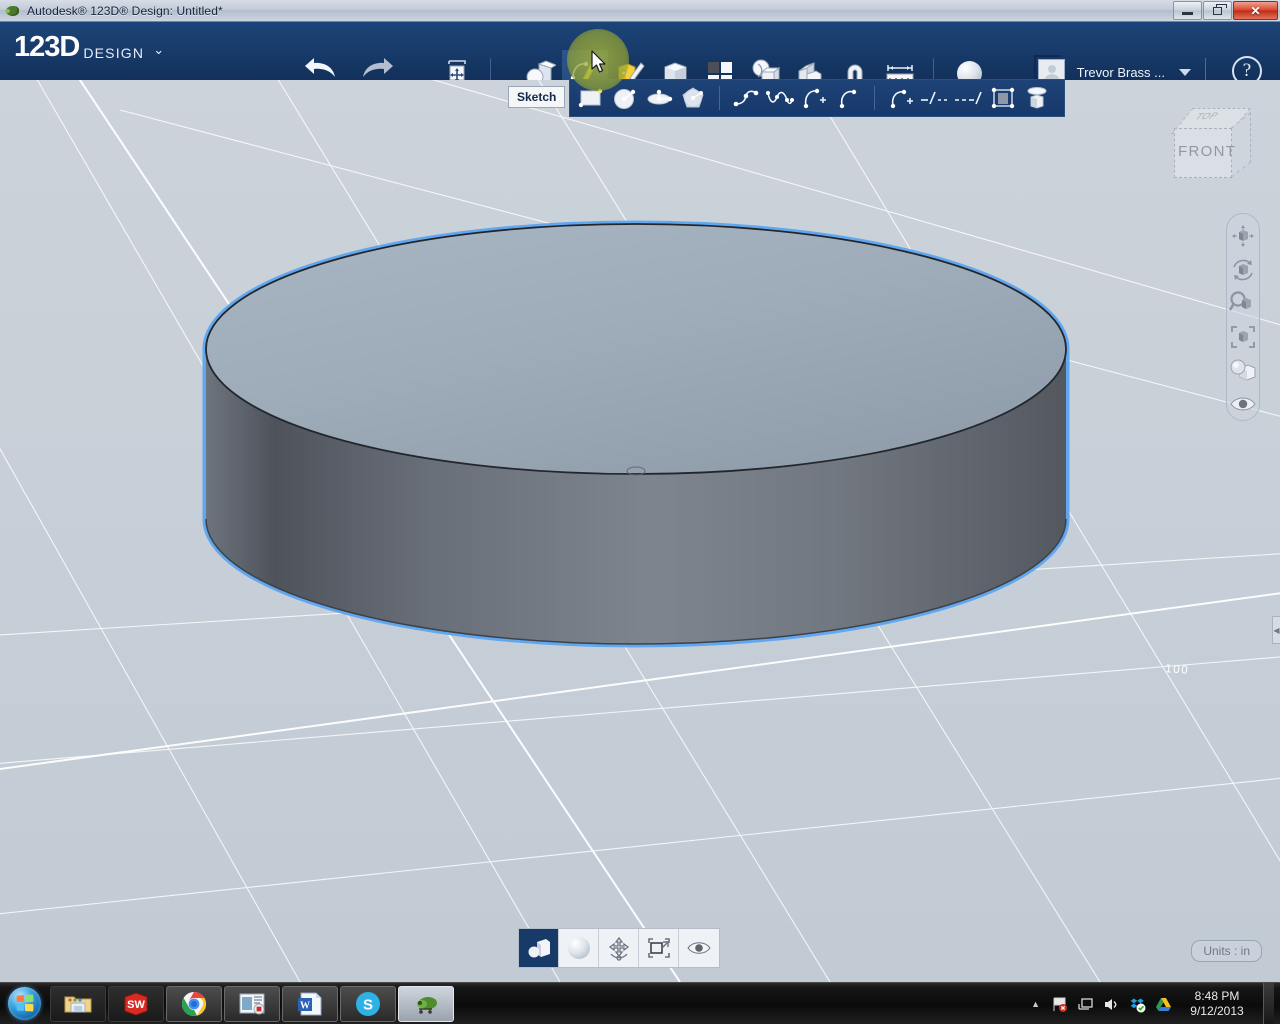 Image resolution: width=1280 pixels, height=1024 pixels. I want to click on sketch-three-point-arc-button, so click(848, 98).